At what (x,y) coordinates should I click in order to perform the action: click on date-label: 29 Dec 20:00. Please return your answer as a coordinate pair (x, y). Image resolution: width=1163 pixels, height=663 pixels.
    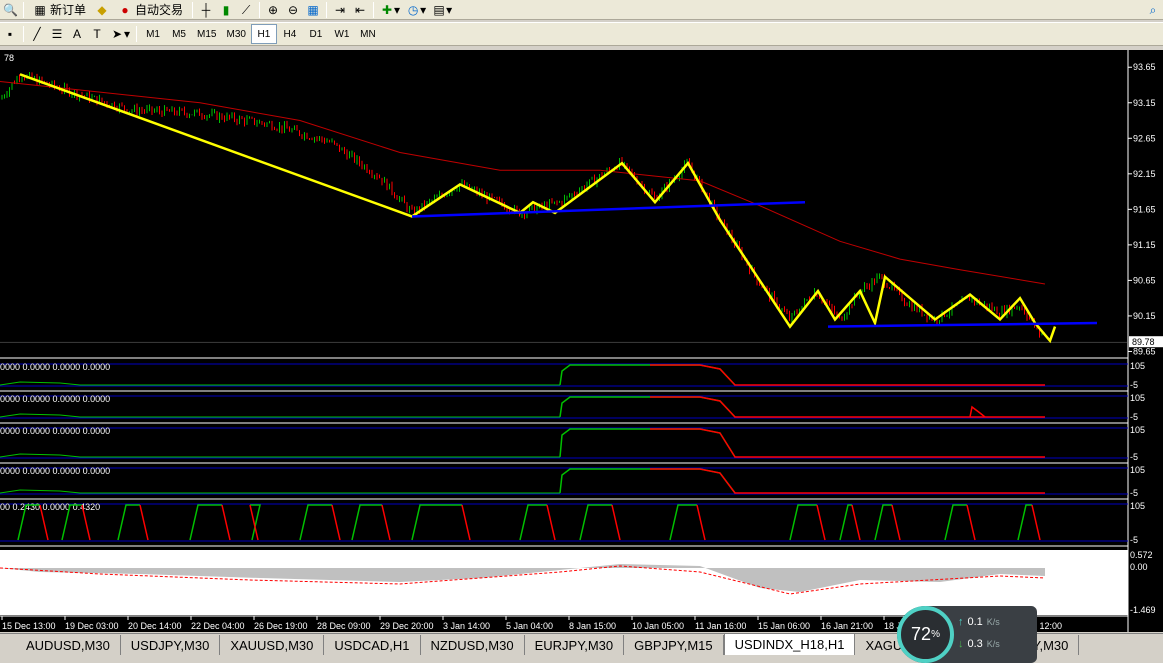
    Looking at the image, I should click on (407, 626).